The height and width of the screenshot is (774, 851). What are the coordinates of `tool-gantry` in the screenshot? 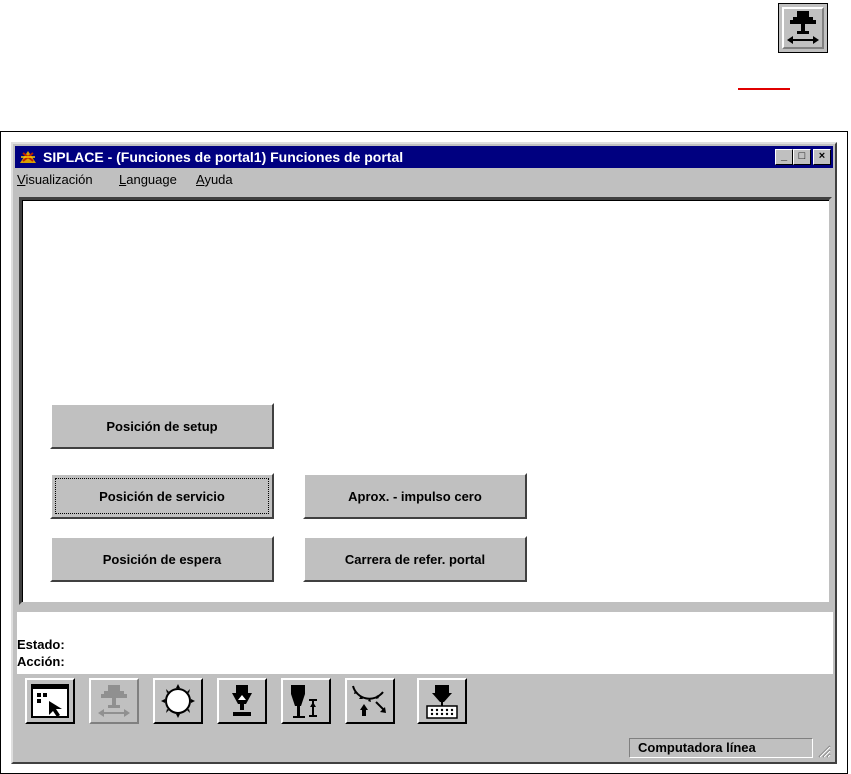 It's located at (114, 701).